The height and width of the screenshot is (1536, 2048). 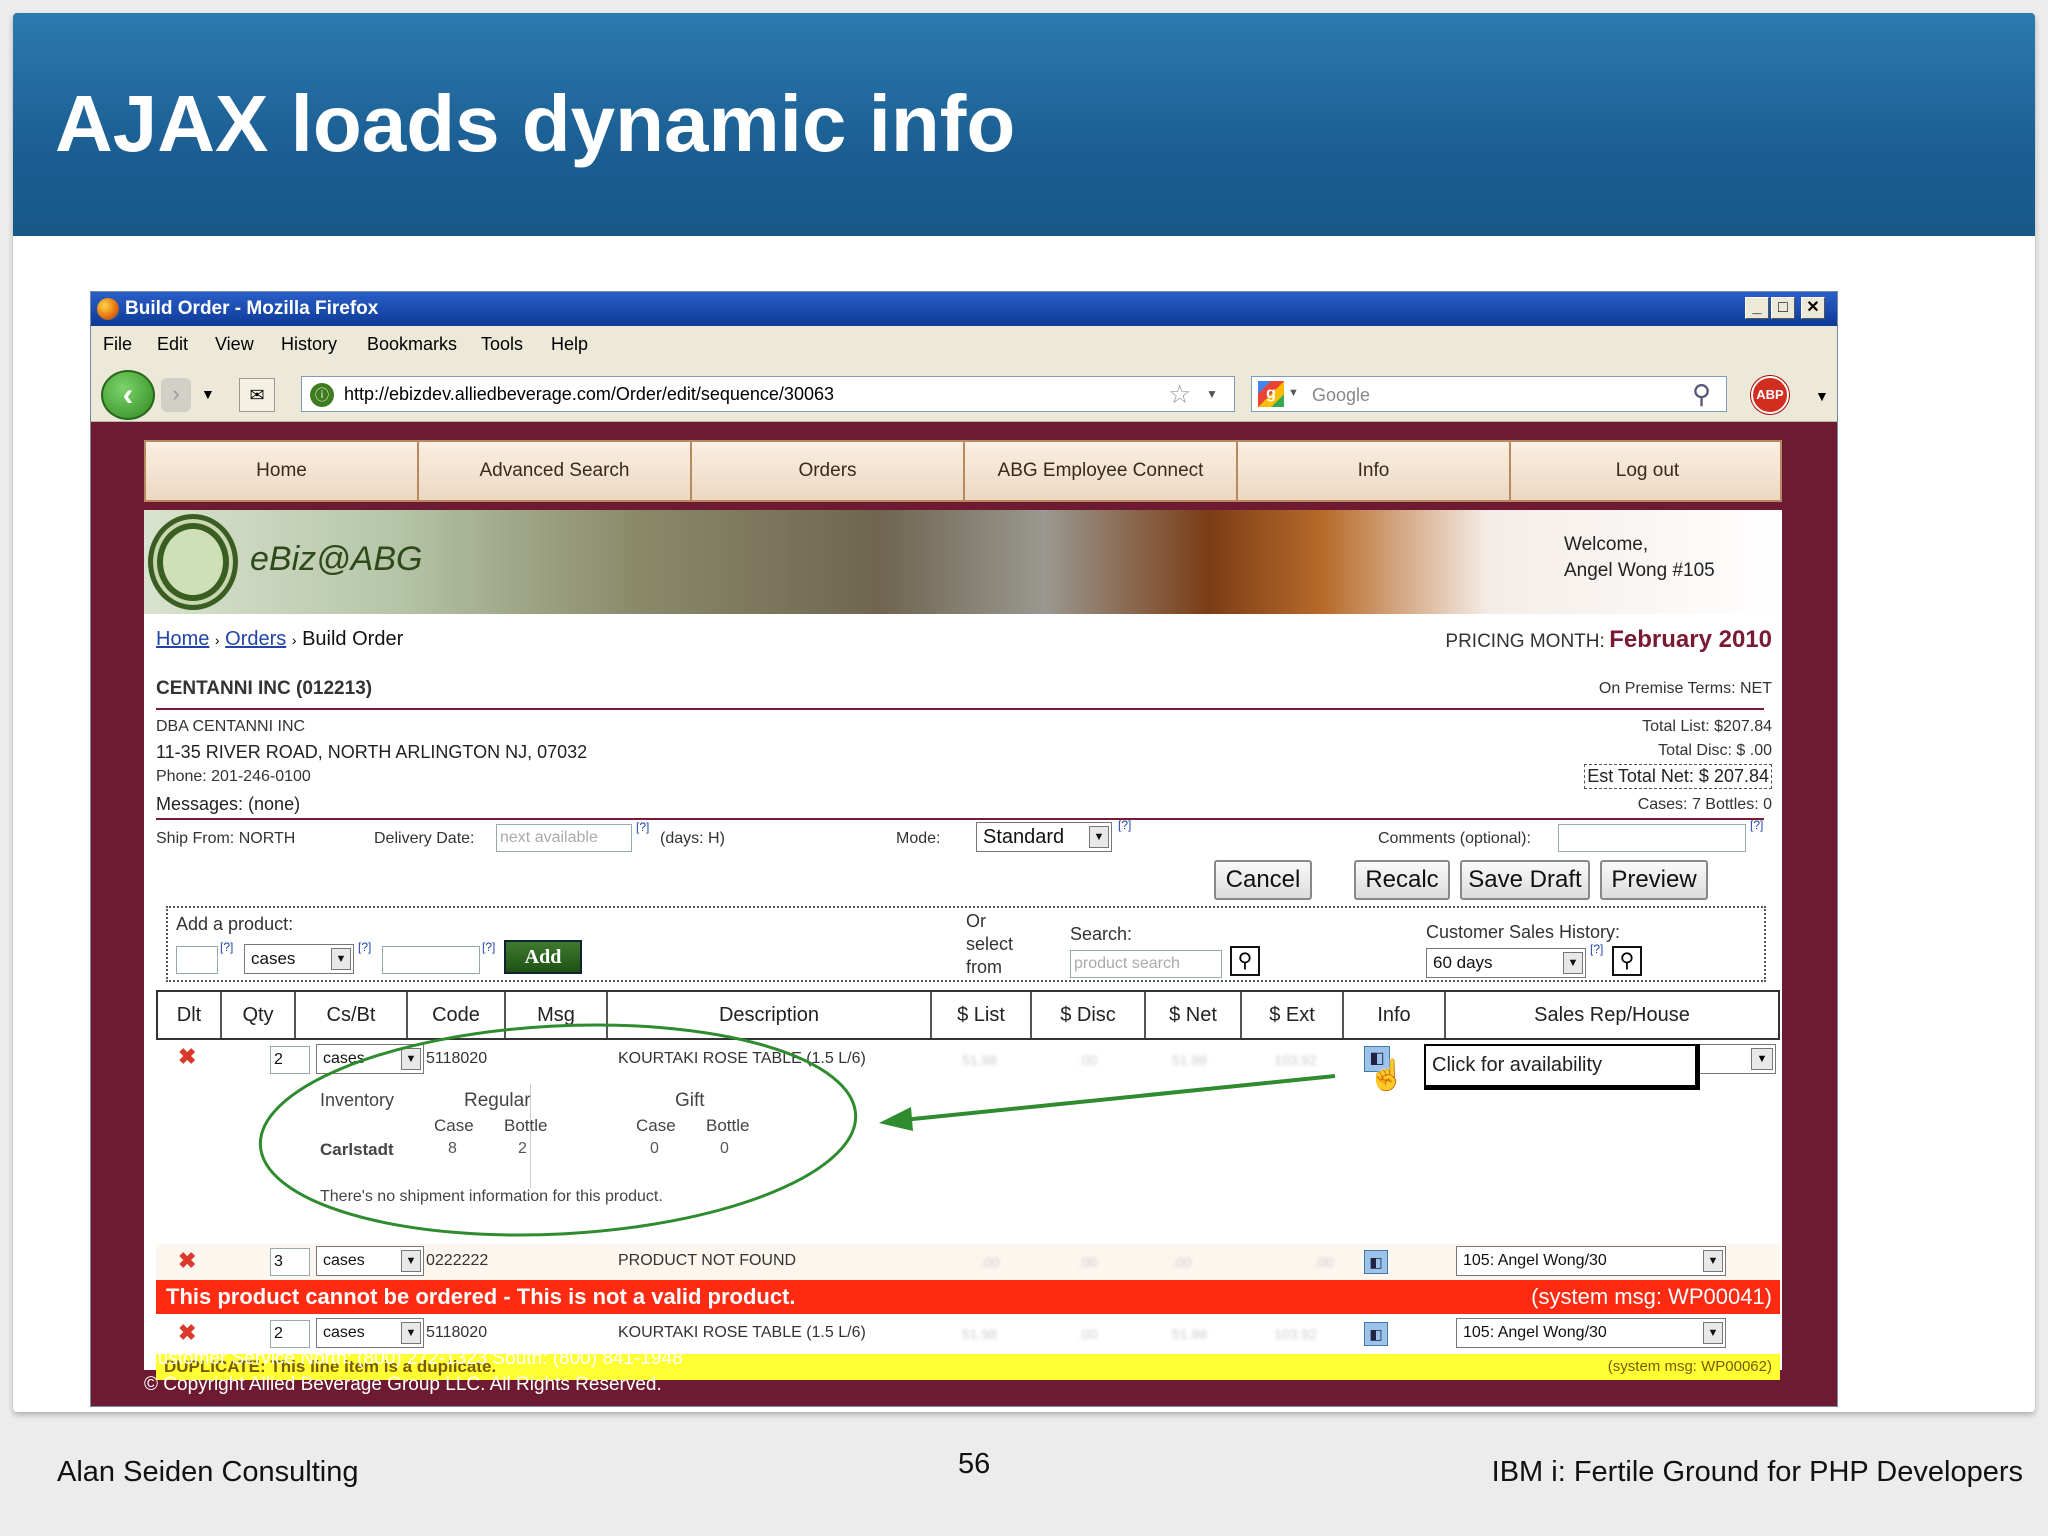 I want to click on annotation-overlay, so click(x=797, y=1130).